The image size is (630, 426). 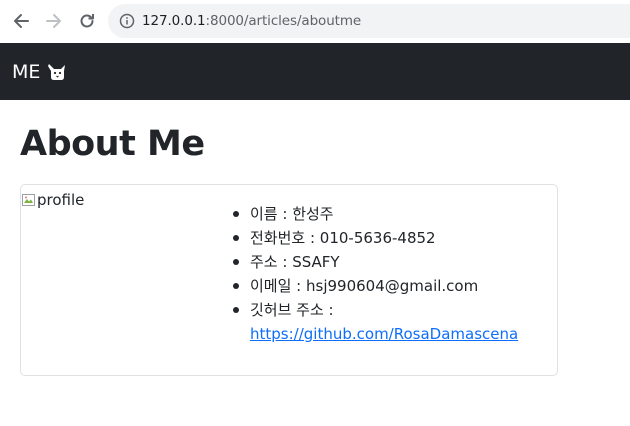 I want to click on info-value: 010-5636-4852, so click(x=377, y=238).